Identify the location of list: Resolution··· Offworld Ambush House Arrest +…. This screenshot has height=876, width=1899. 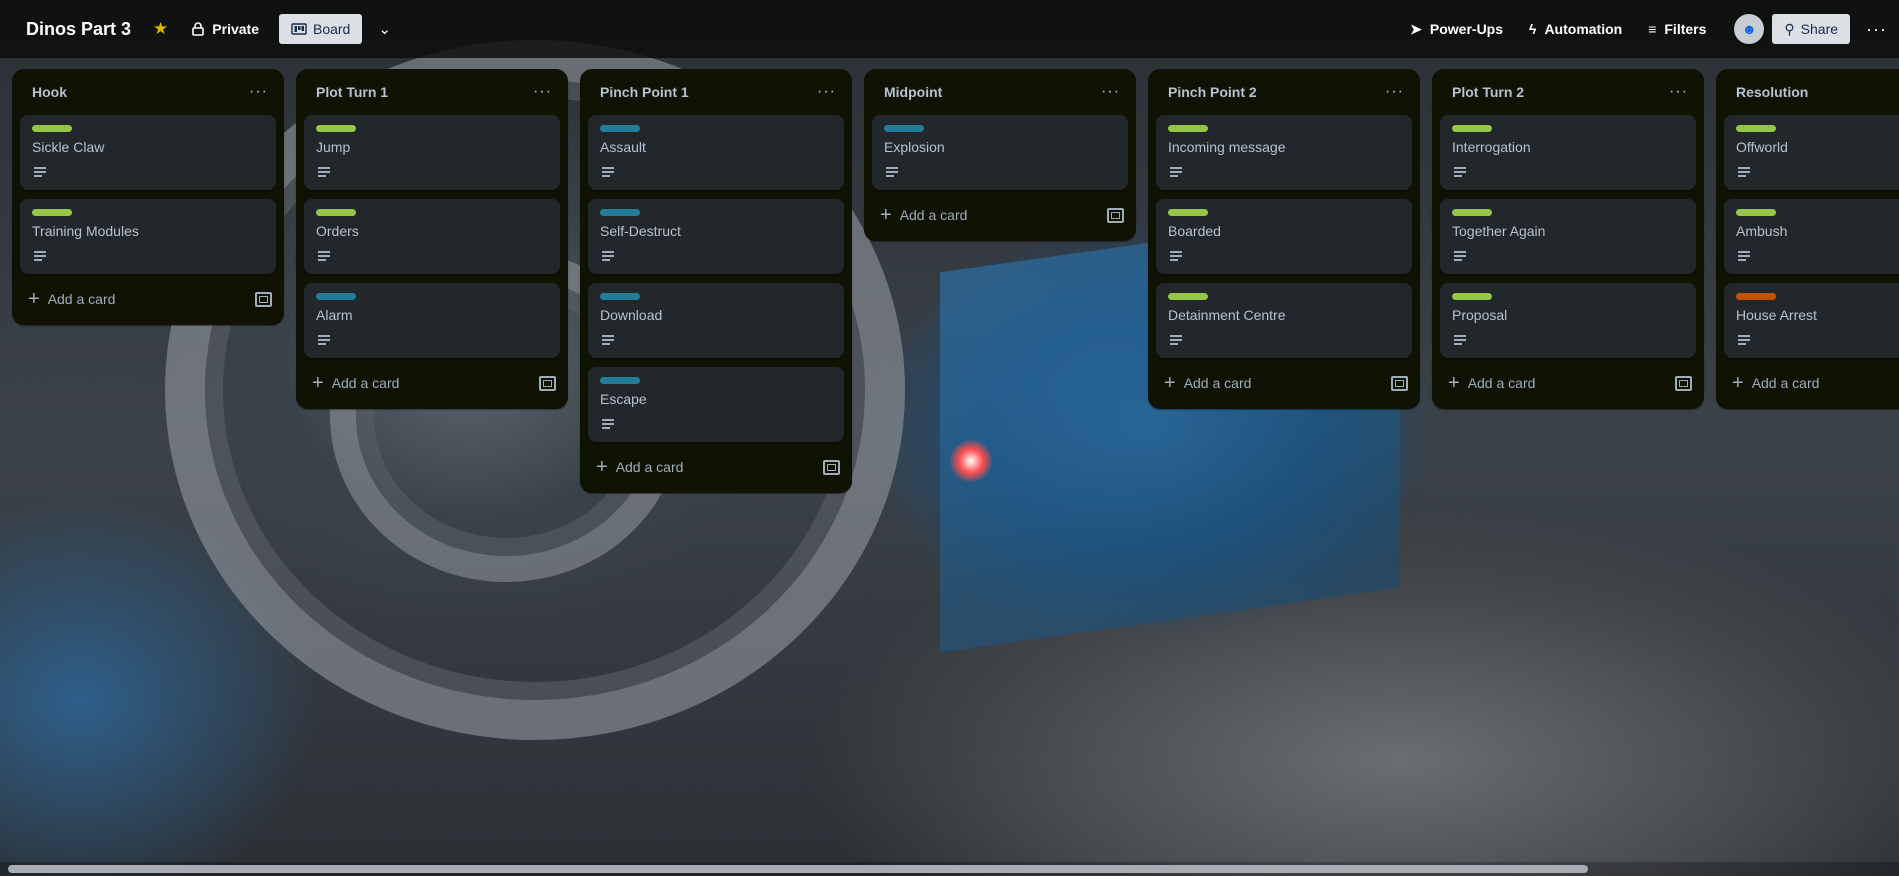
(1807, 239).